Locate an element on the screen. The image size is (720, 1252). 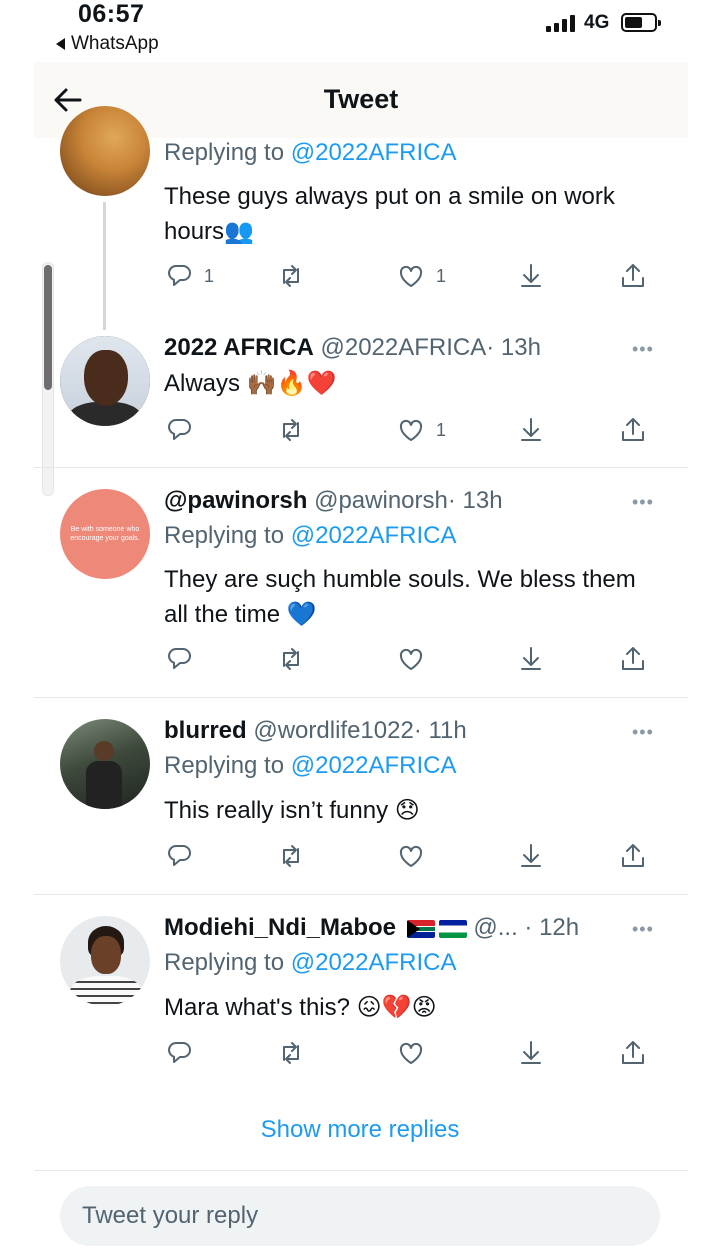
tweet-text: Mara what's this? 😖💔😡 is located at coordinates (300, 1007).